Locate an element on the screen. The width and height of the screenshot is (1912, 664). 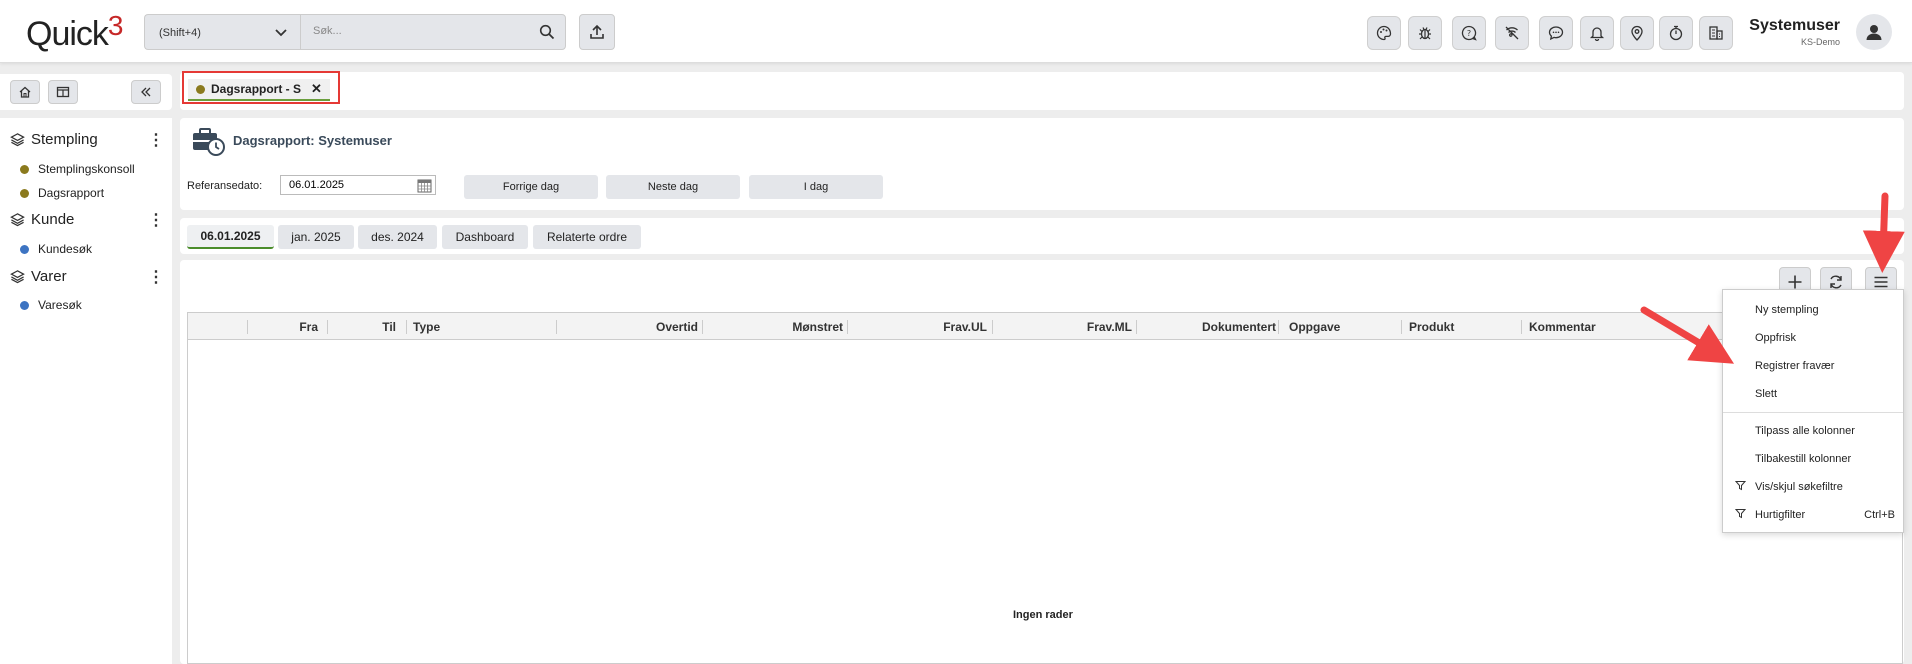
subtab-month: jan. 2025 is located at coordinates (316, 237).